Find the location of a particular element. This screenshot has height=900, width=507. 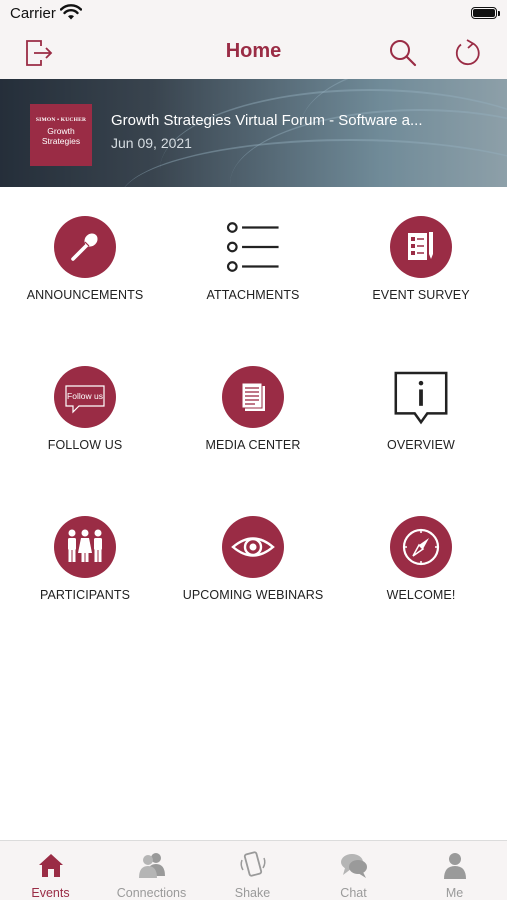

carrier-label: Carrier is located at coordinates (33, 13).